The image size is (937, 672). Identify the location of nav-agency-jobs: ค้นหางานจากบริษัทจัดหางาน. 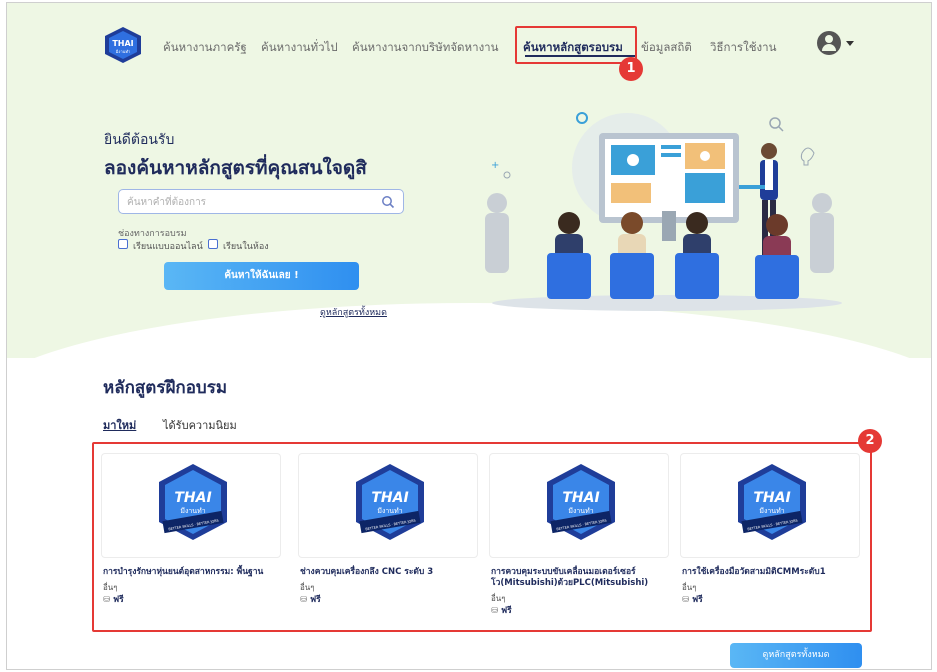
(425, 48).